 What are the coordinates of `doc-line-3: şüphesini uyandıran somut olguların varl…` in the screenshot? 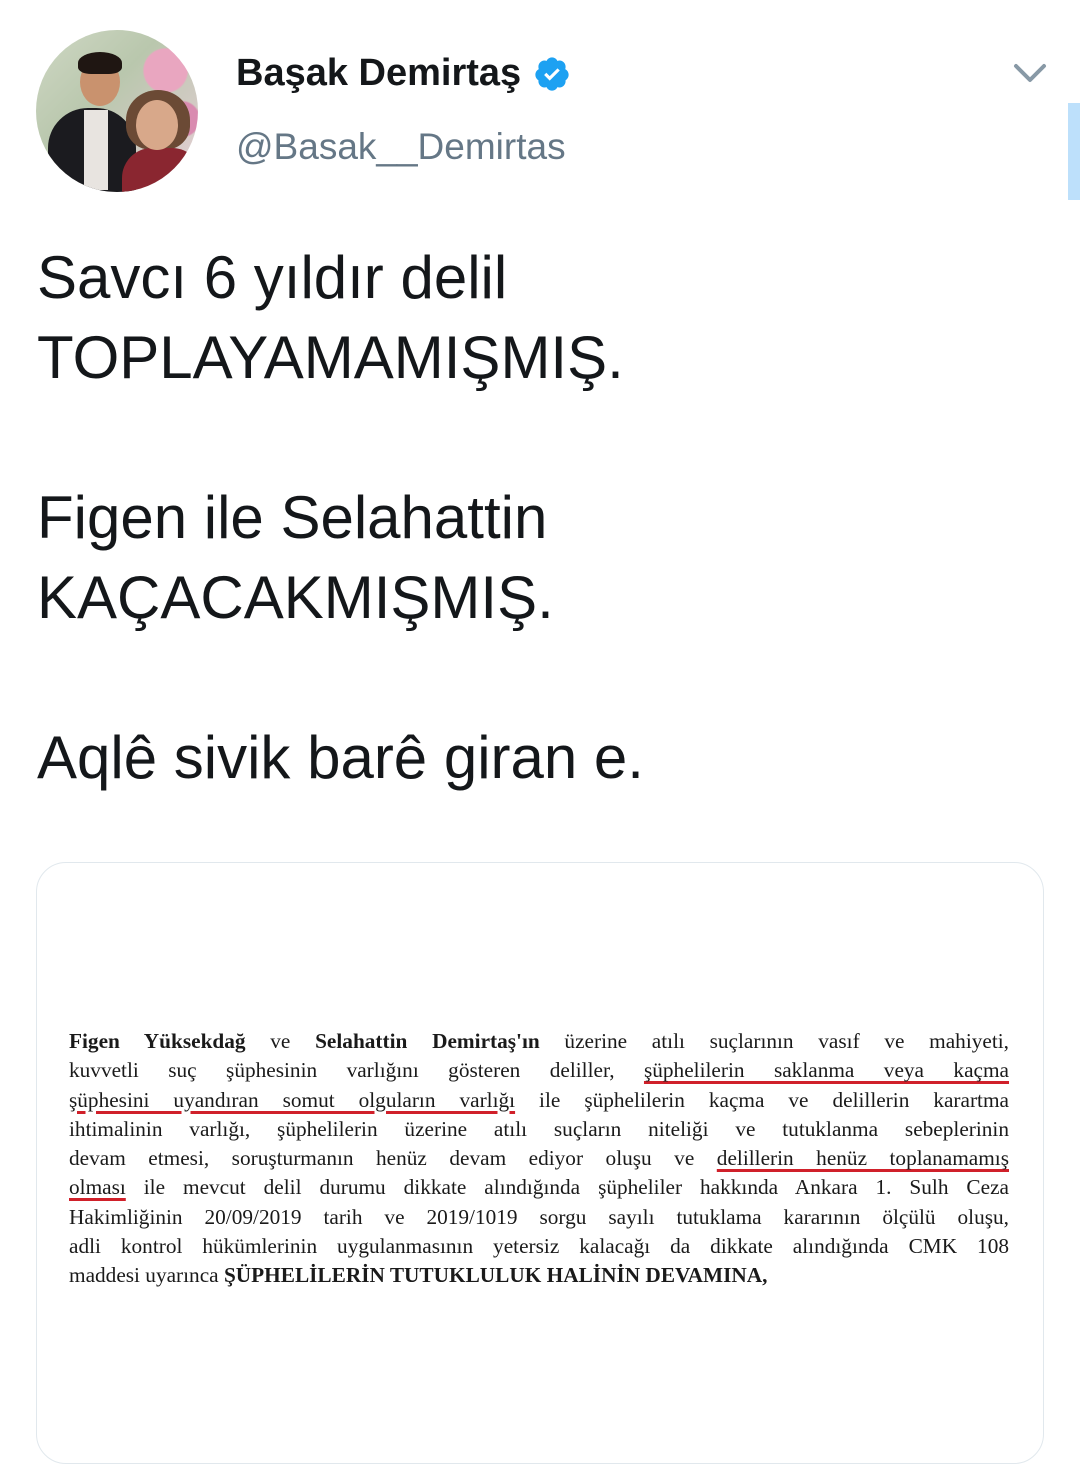 It's located at (539, 1099).